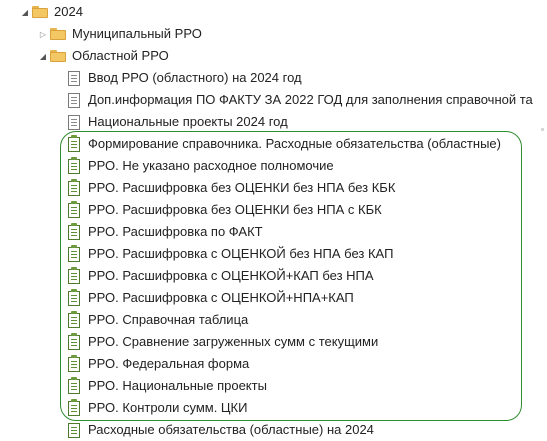  What do you see at coordinates (177, 385) in the screenshot?
I see `tree-item-label: РРО. Национальные проекты` at bounding box center [177, 385].